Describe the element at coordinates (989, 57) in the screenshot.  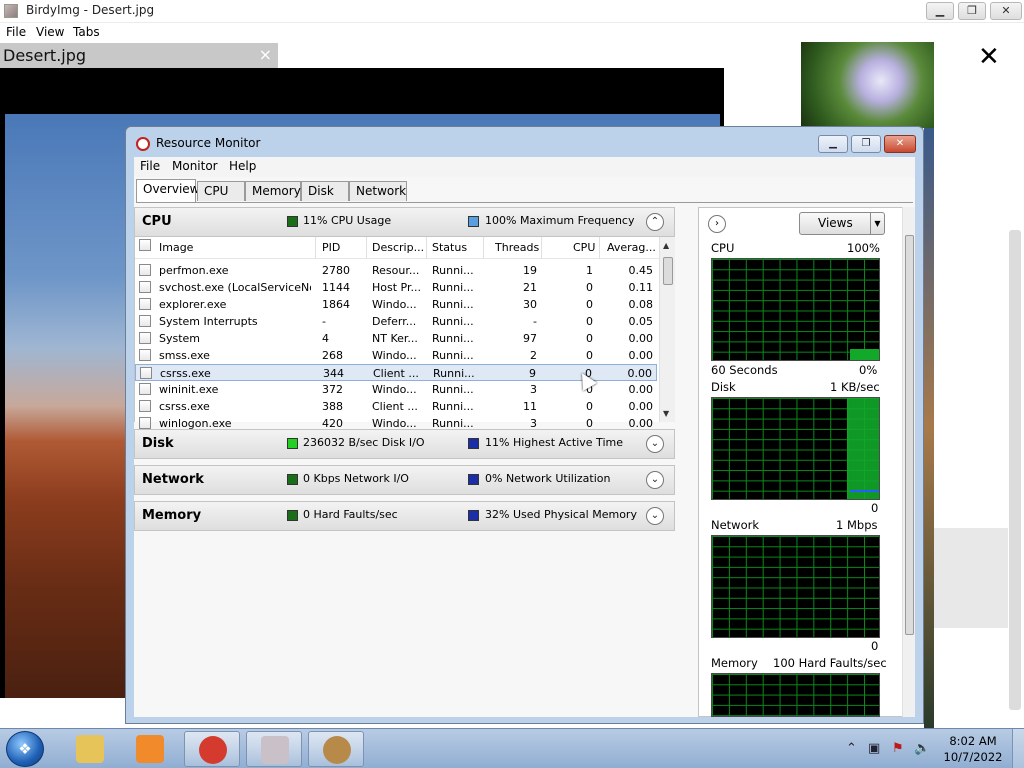
I see `viewer-close-icon: ✕` at that location.